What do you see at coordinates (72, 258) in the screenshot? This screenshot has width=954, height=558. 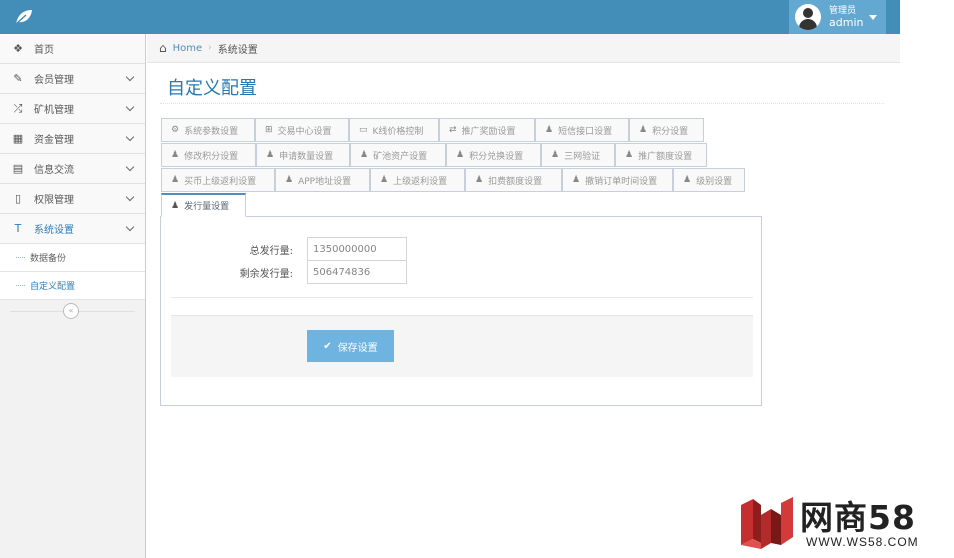 I see `sidebar-subitem-1: 数据备份` at bounding box center [72, 258].